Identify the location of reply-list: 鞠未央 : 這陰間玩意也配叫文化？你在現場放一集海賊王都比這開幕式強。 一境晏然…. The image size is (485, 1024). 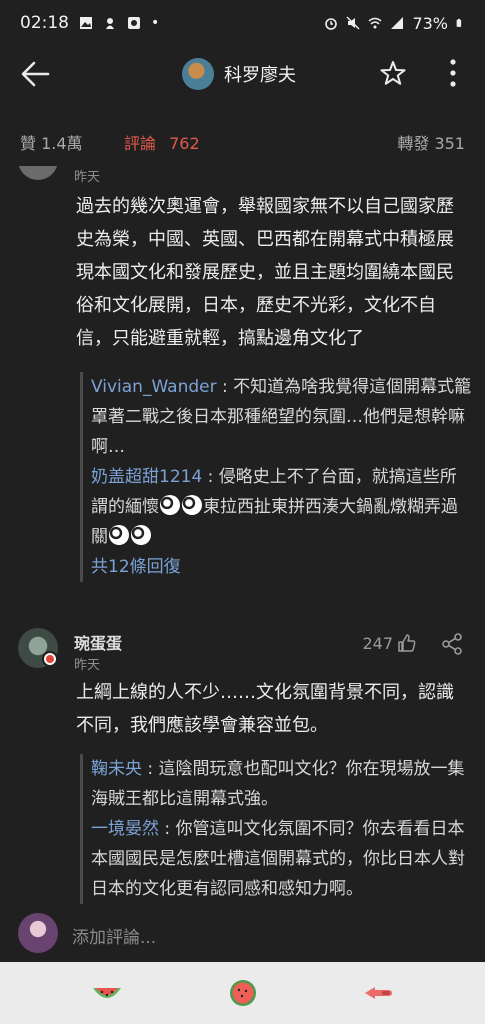
(276, 829).